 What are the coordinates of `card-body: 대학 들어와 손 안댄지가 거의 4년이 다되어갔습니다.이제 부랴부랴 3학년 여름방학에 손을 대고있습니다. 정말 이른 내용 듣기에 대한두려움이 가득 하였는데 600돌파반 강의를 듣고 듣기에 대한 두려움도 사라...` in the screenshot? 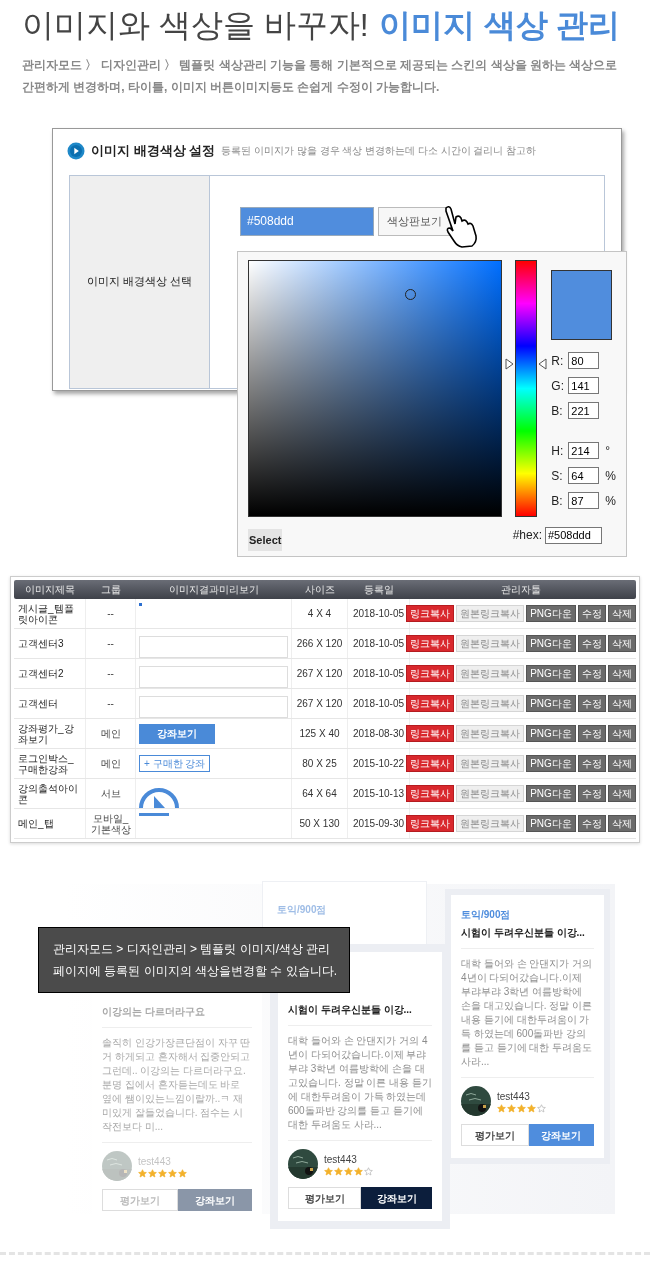 It's located at (360, 1083).